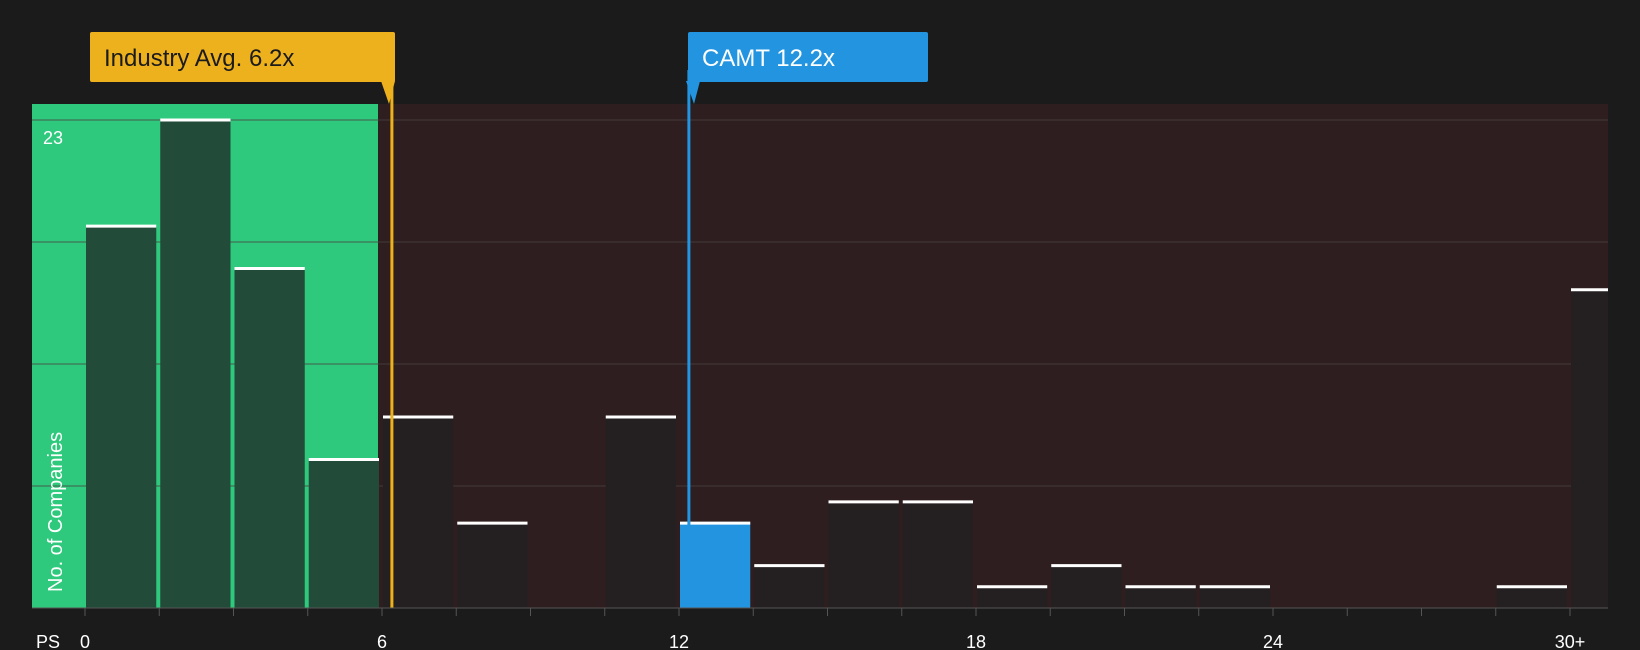  I want to click on industry-avg-callout-label: Industry Avg. 6.2x, so click(199, 58).